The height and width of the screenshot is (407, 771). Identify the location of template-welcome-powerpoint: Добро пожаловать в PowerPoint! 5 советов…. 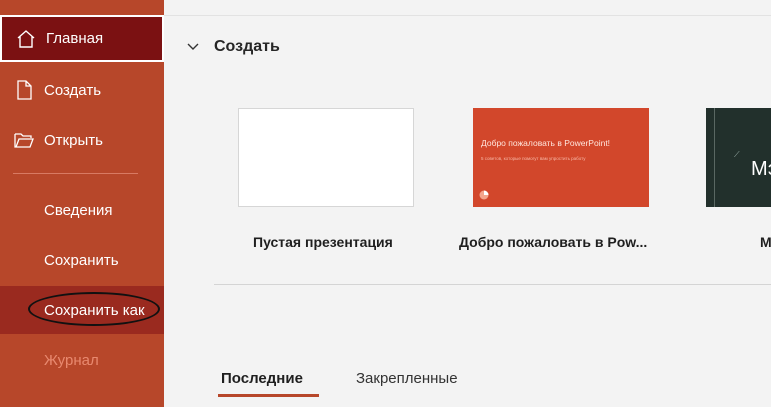
(561, 157).